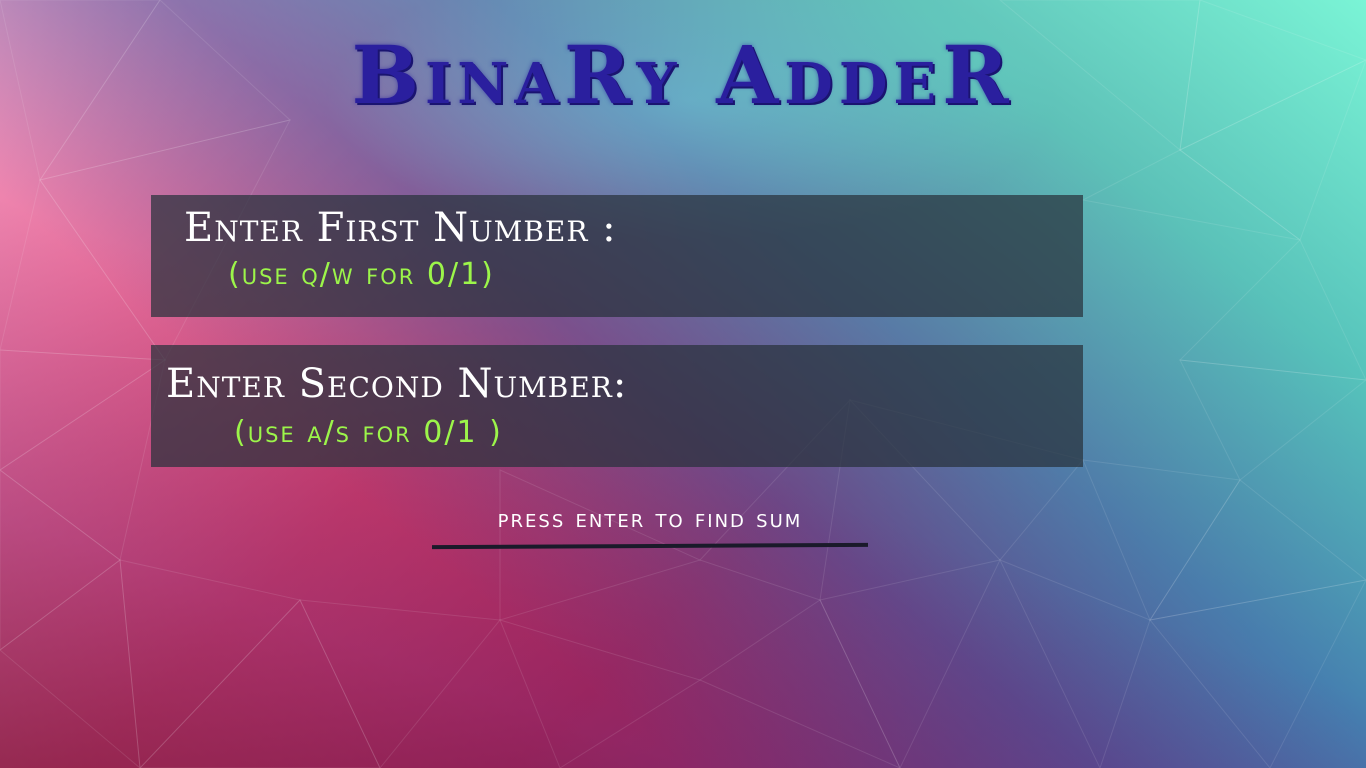 The image size is (1366, 768). What do you see at coordinates (400, 228) in the screenshot?
I see `first-number-label: Enter First Number :` at bounding box center [400, 228].